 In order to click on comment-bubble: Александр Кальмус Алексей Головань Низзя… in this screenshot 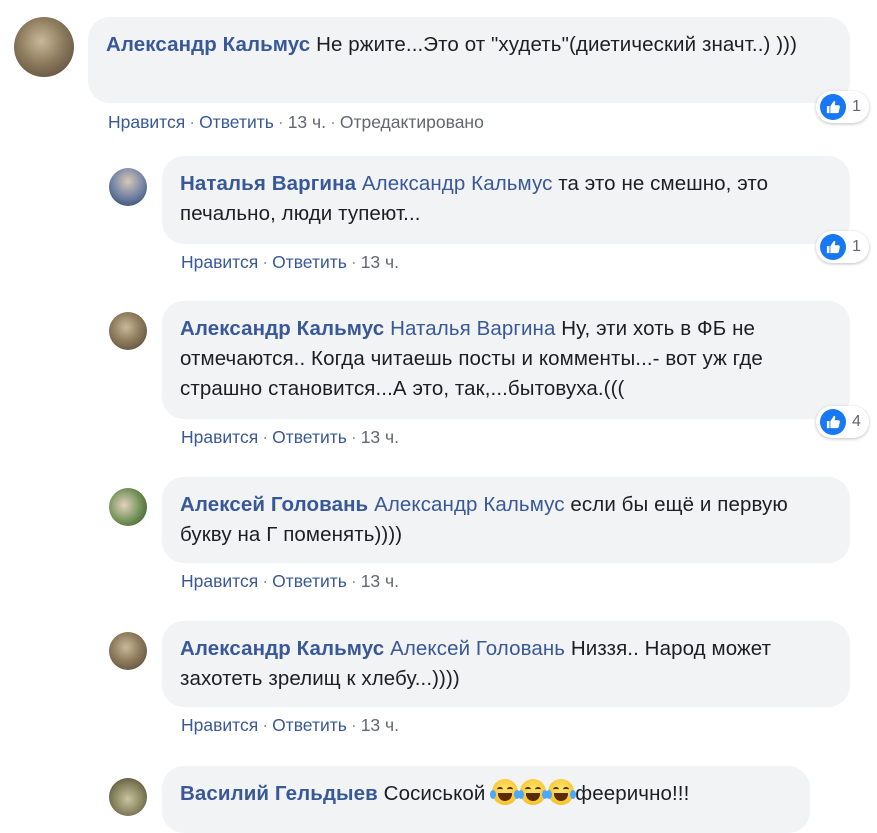, I will do `click(506, 664)`.